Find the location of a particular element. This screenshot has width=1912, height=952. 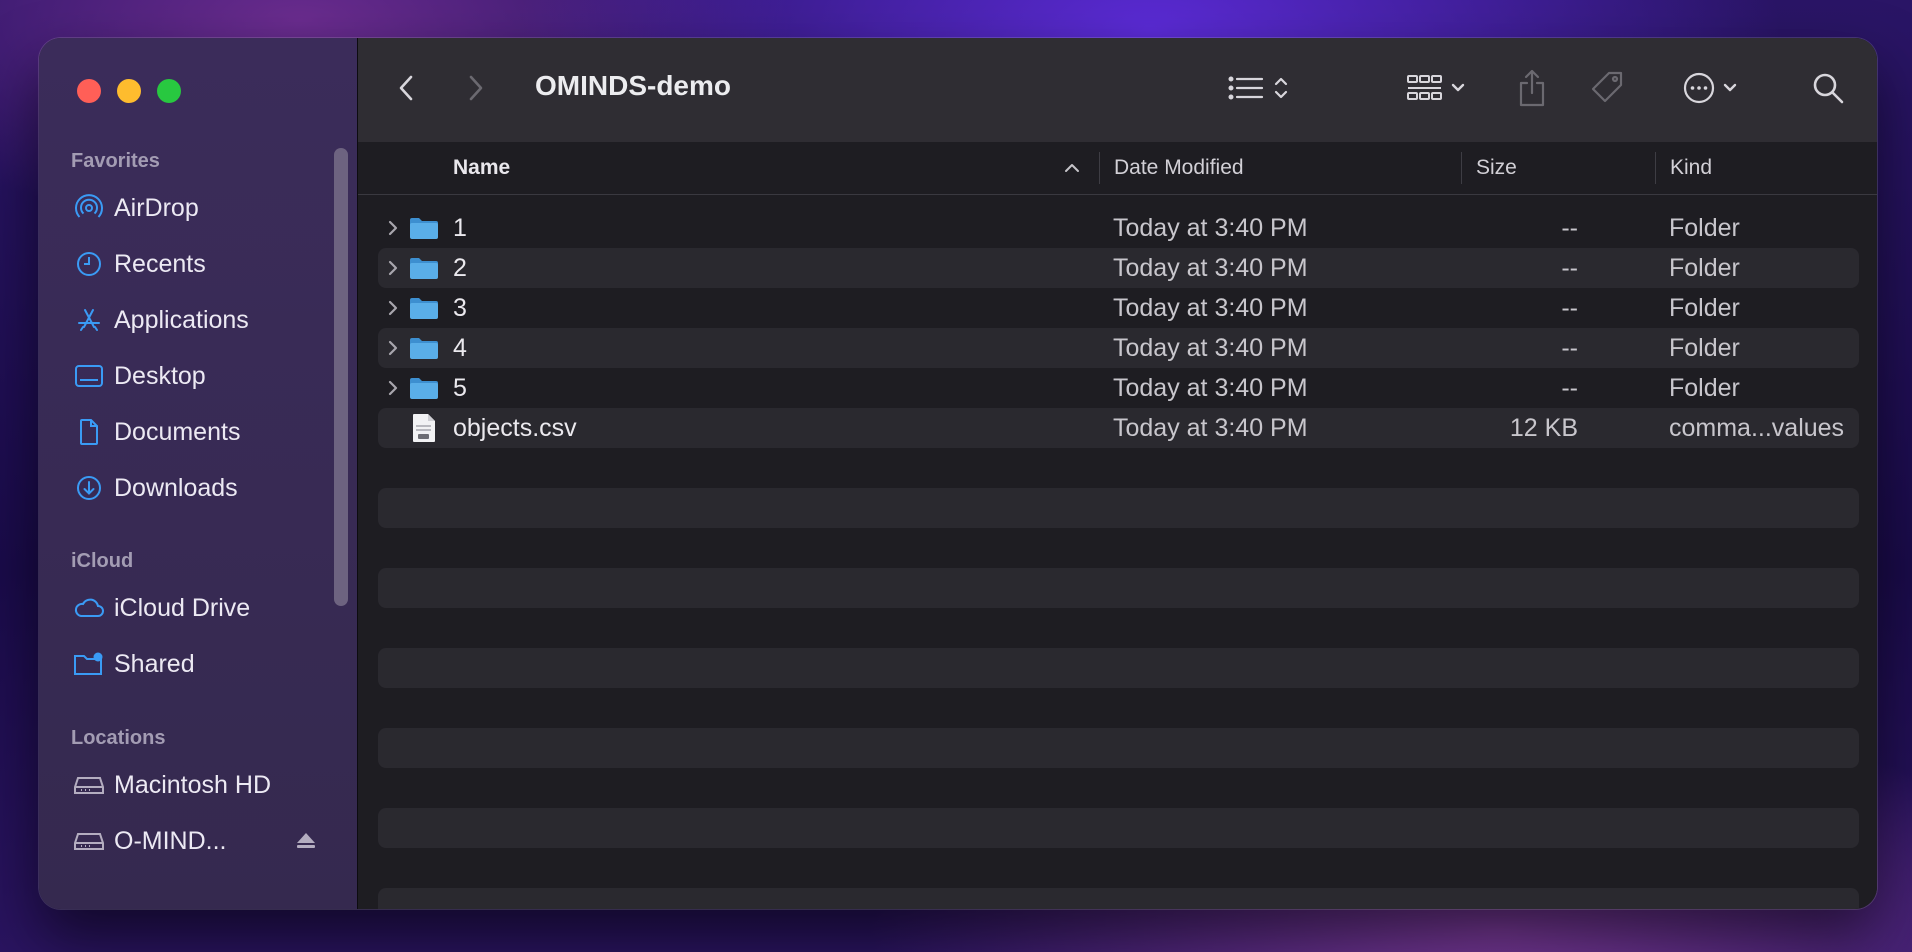

sidebar-item-shared: Shared is located at coordinates (134, 664).